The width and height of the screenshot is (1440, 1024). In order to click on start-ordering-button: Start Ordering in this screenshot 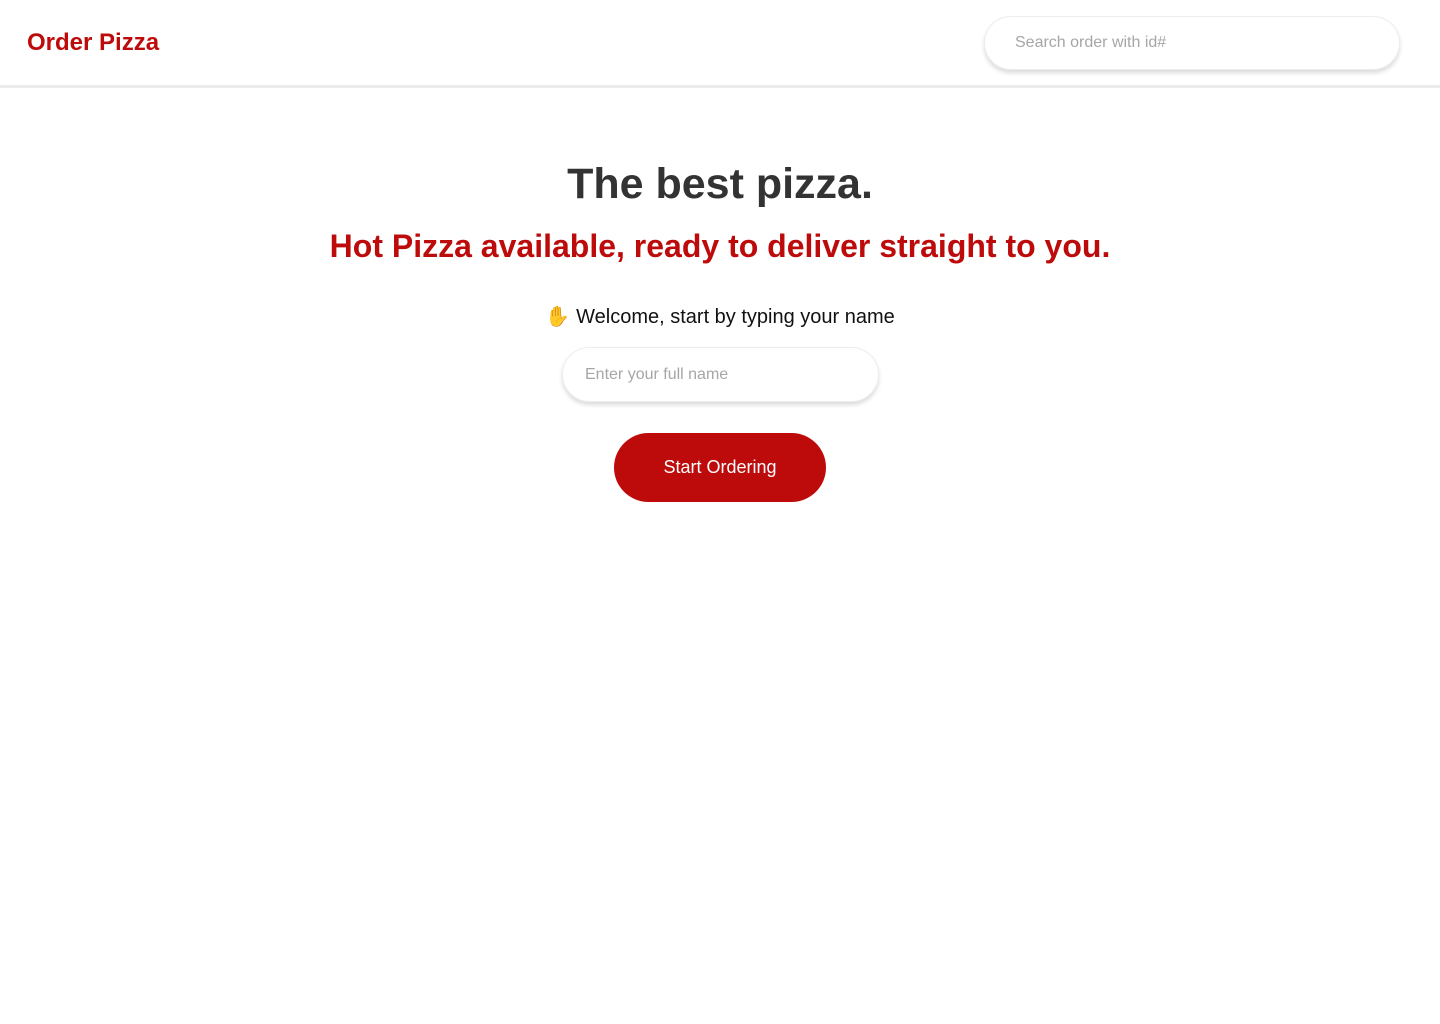, I will do `click(720, 467)`.